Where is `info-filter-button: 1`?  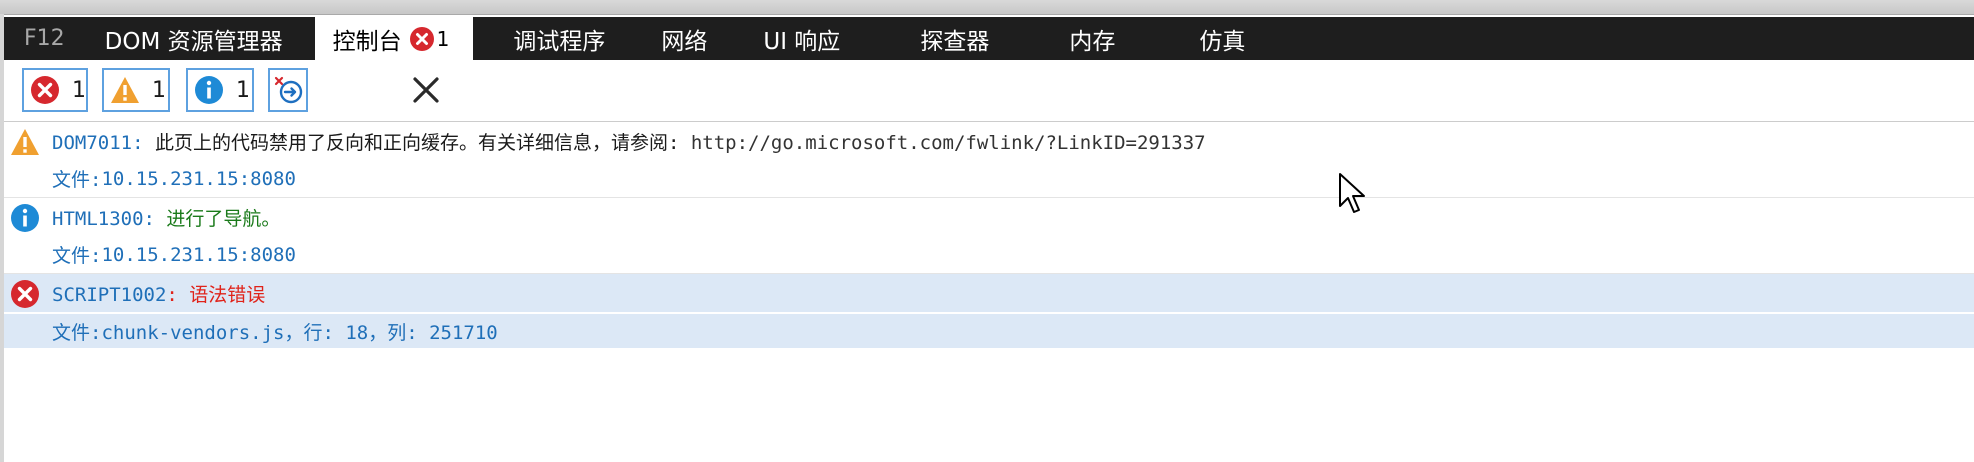
info-filter-button: 1 is located at coordinates (220, 90).